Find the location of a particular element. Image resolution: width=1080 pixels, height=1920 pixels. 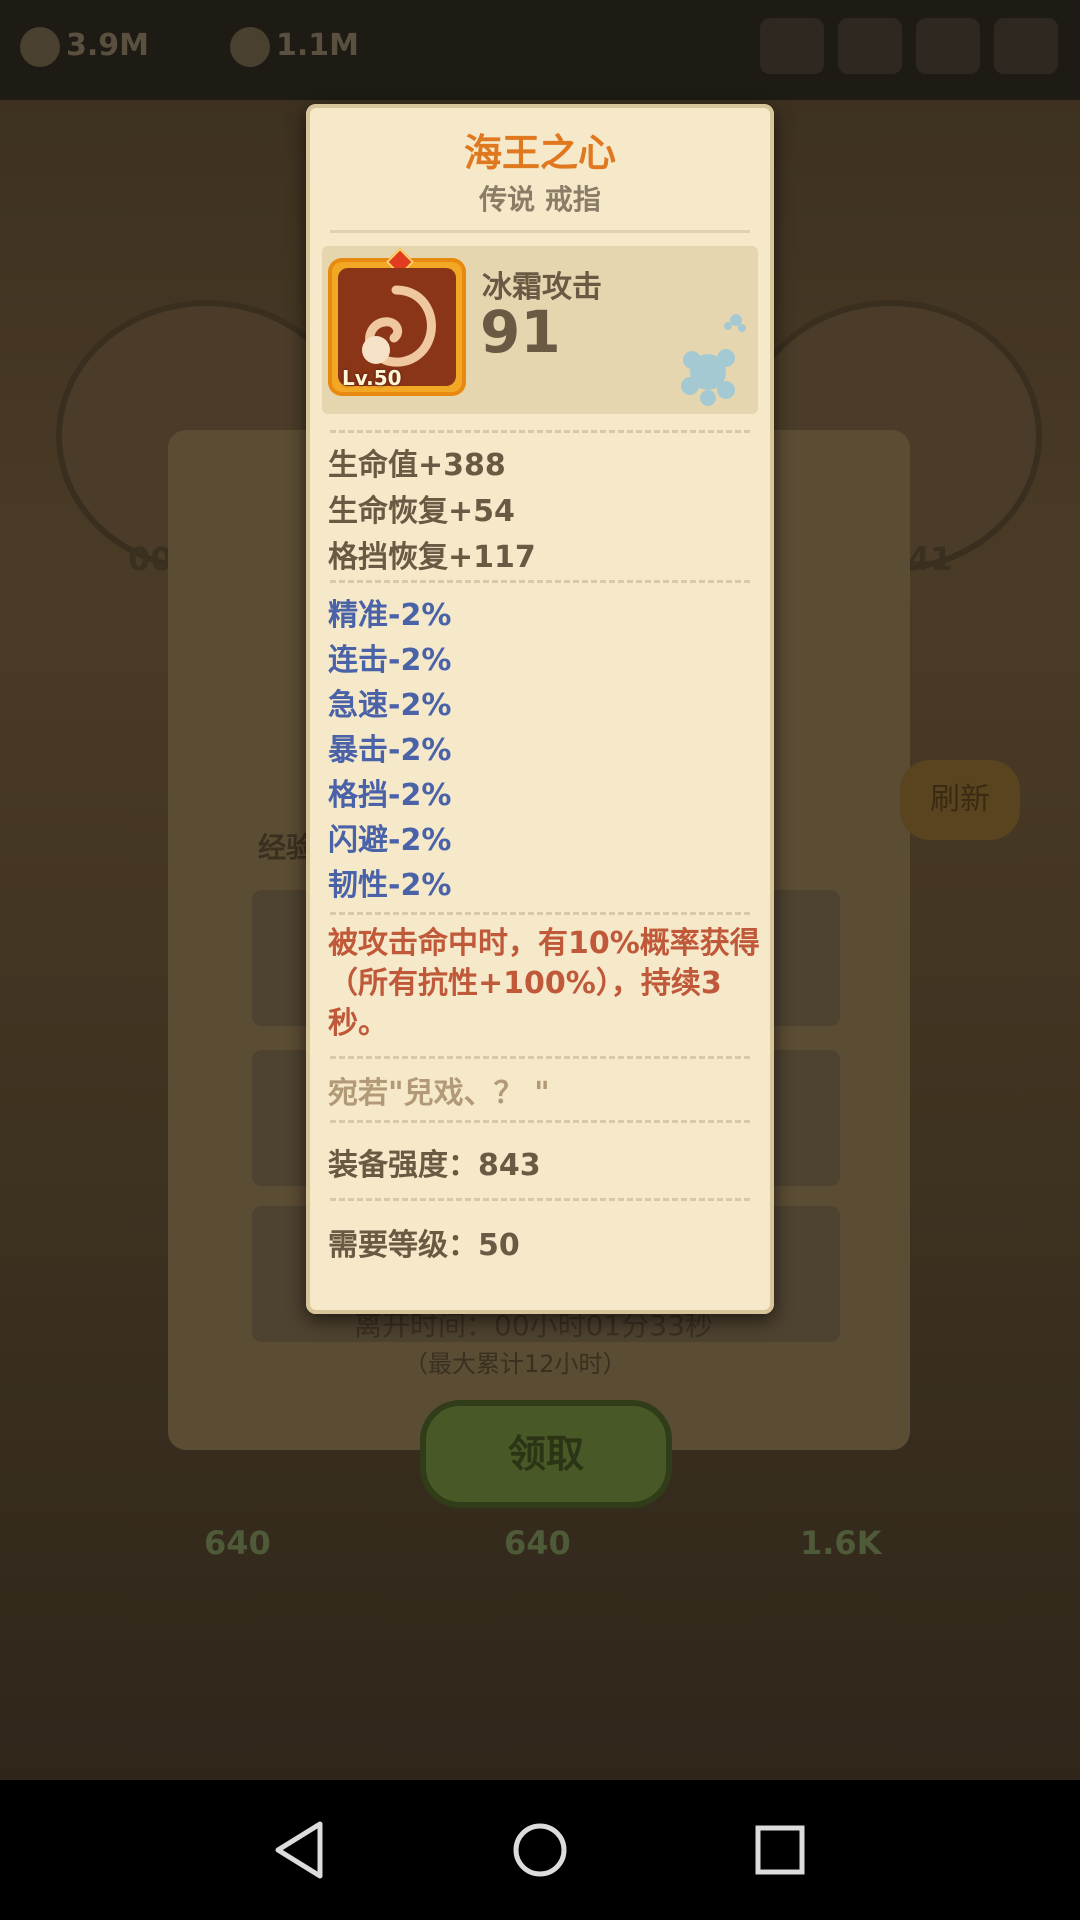

item-rarity-type: 传说 戒指 is located at coordinates (540, 199).